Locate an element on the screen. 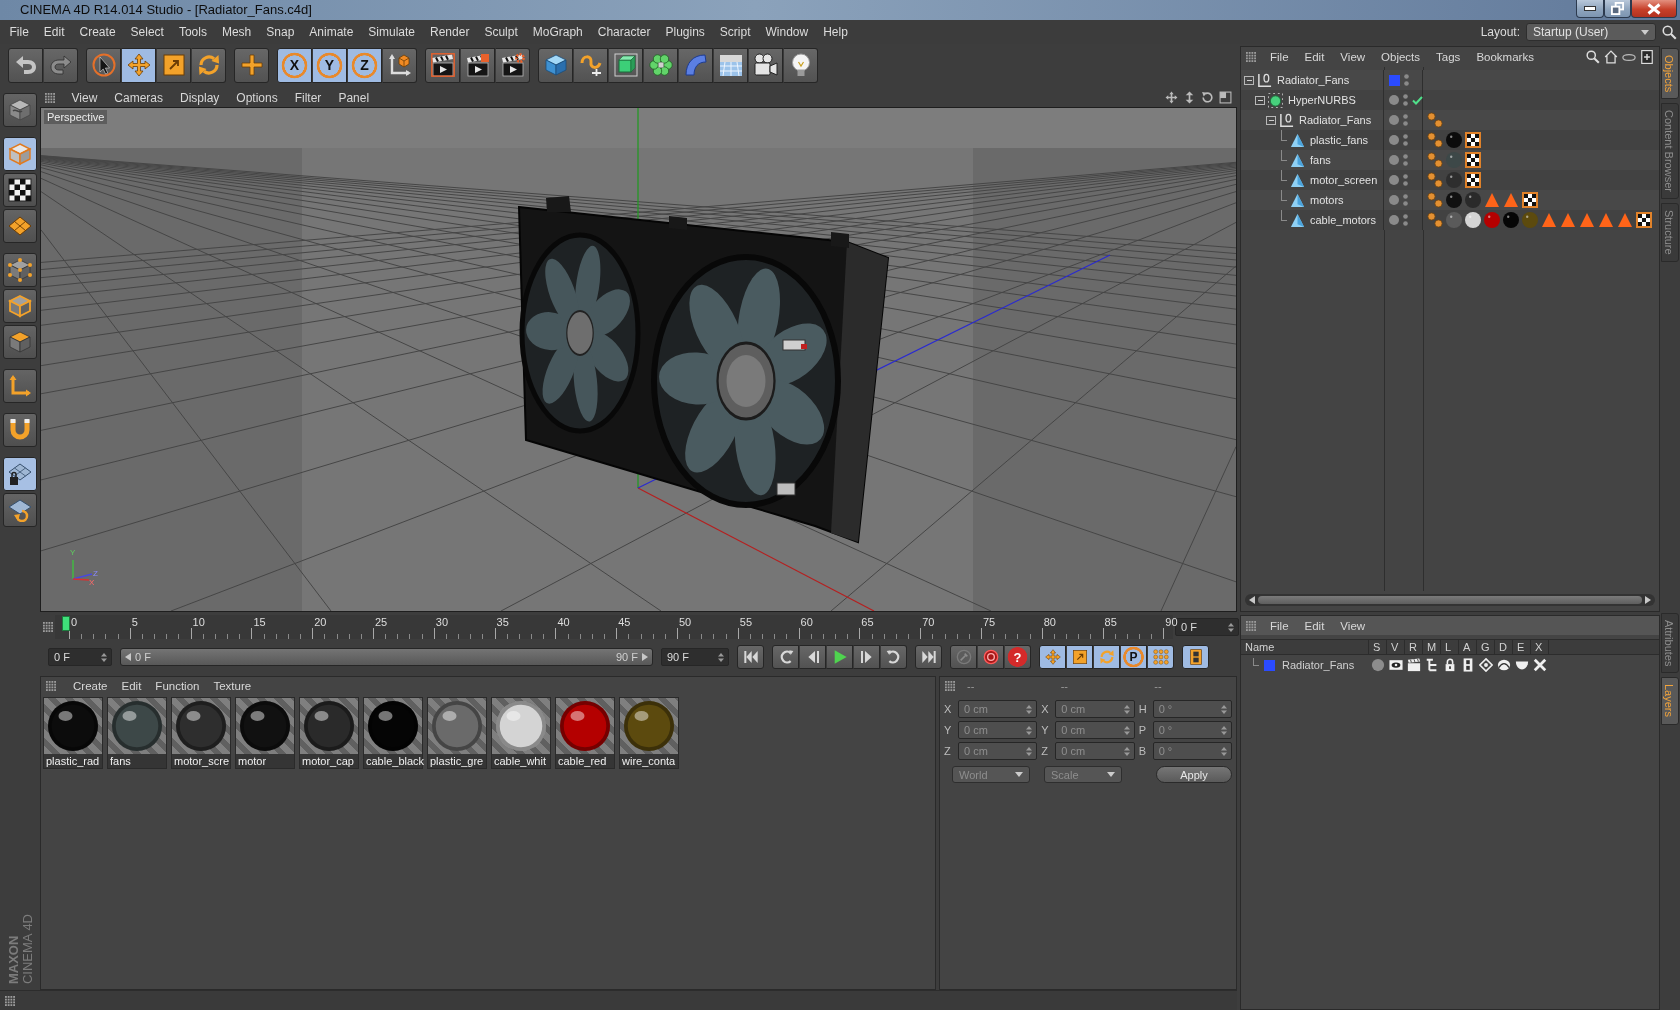 Image resolution: width=1680 pixels, height=1010 pixels. planar-workplane-button is located at coordinates (20, 510).